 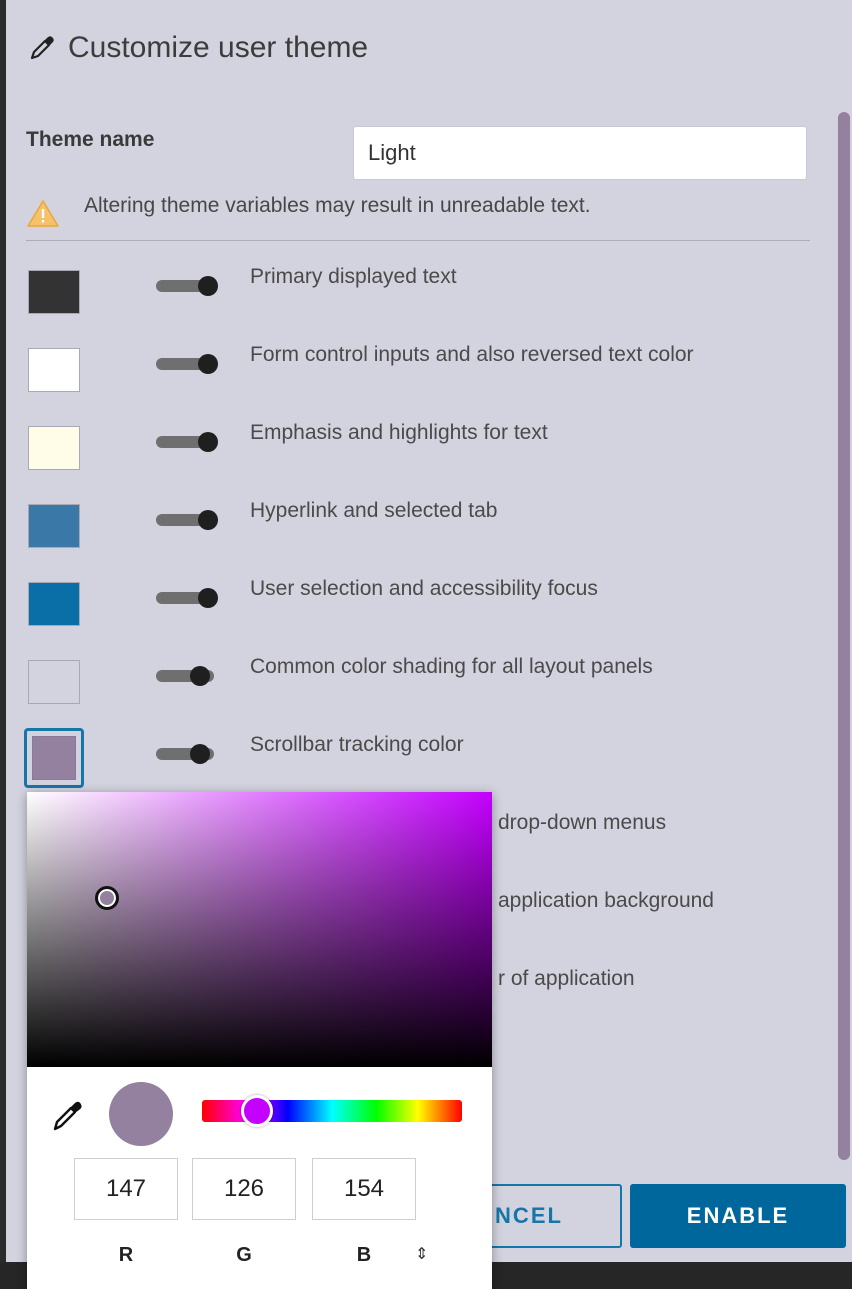 I want to click on enable-button: ENABLE, so click(x=738, y=1216).